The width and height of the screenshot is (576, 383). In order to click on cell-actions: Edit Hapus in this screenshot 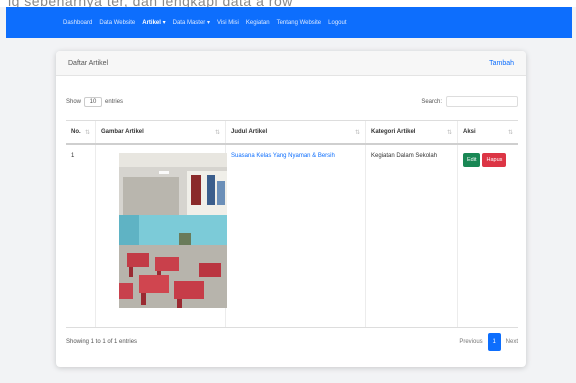, I will do `click(488, 236)`.